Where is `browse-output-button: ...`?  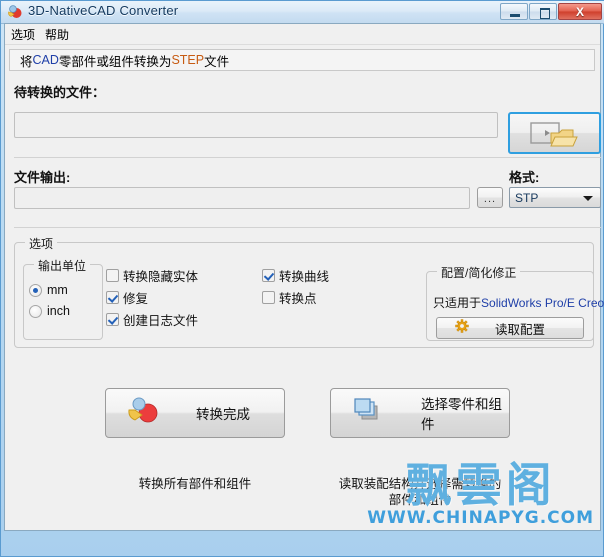 browse-output-button: ... is located at coordinates (490, 197).